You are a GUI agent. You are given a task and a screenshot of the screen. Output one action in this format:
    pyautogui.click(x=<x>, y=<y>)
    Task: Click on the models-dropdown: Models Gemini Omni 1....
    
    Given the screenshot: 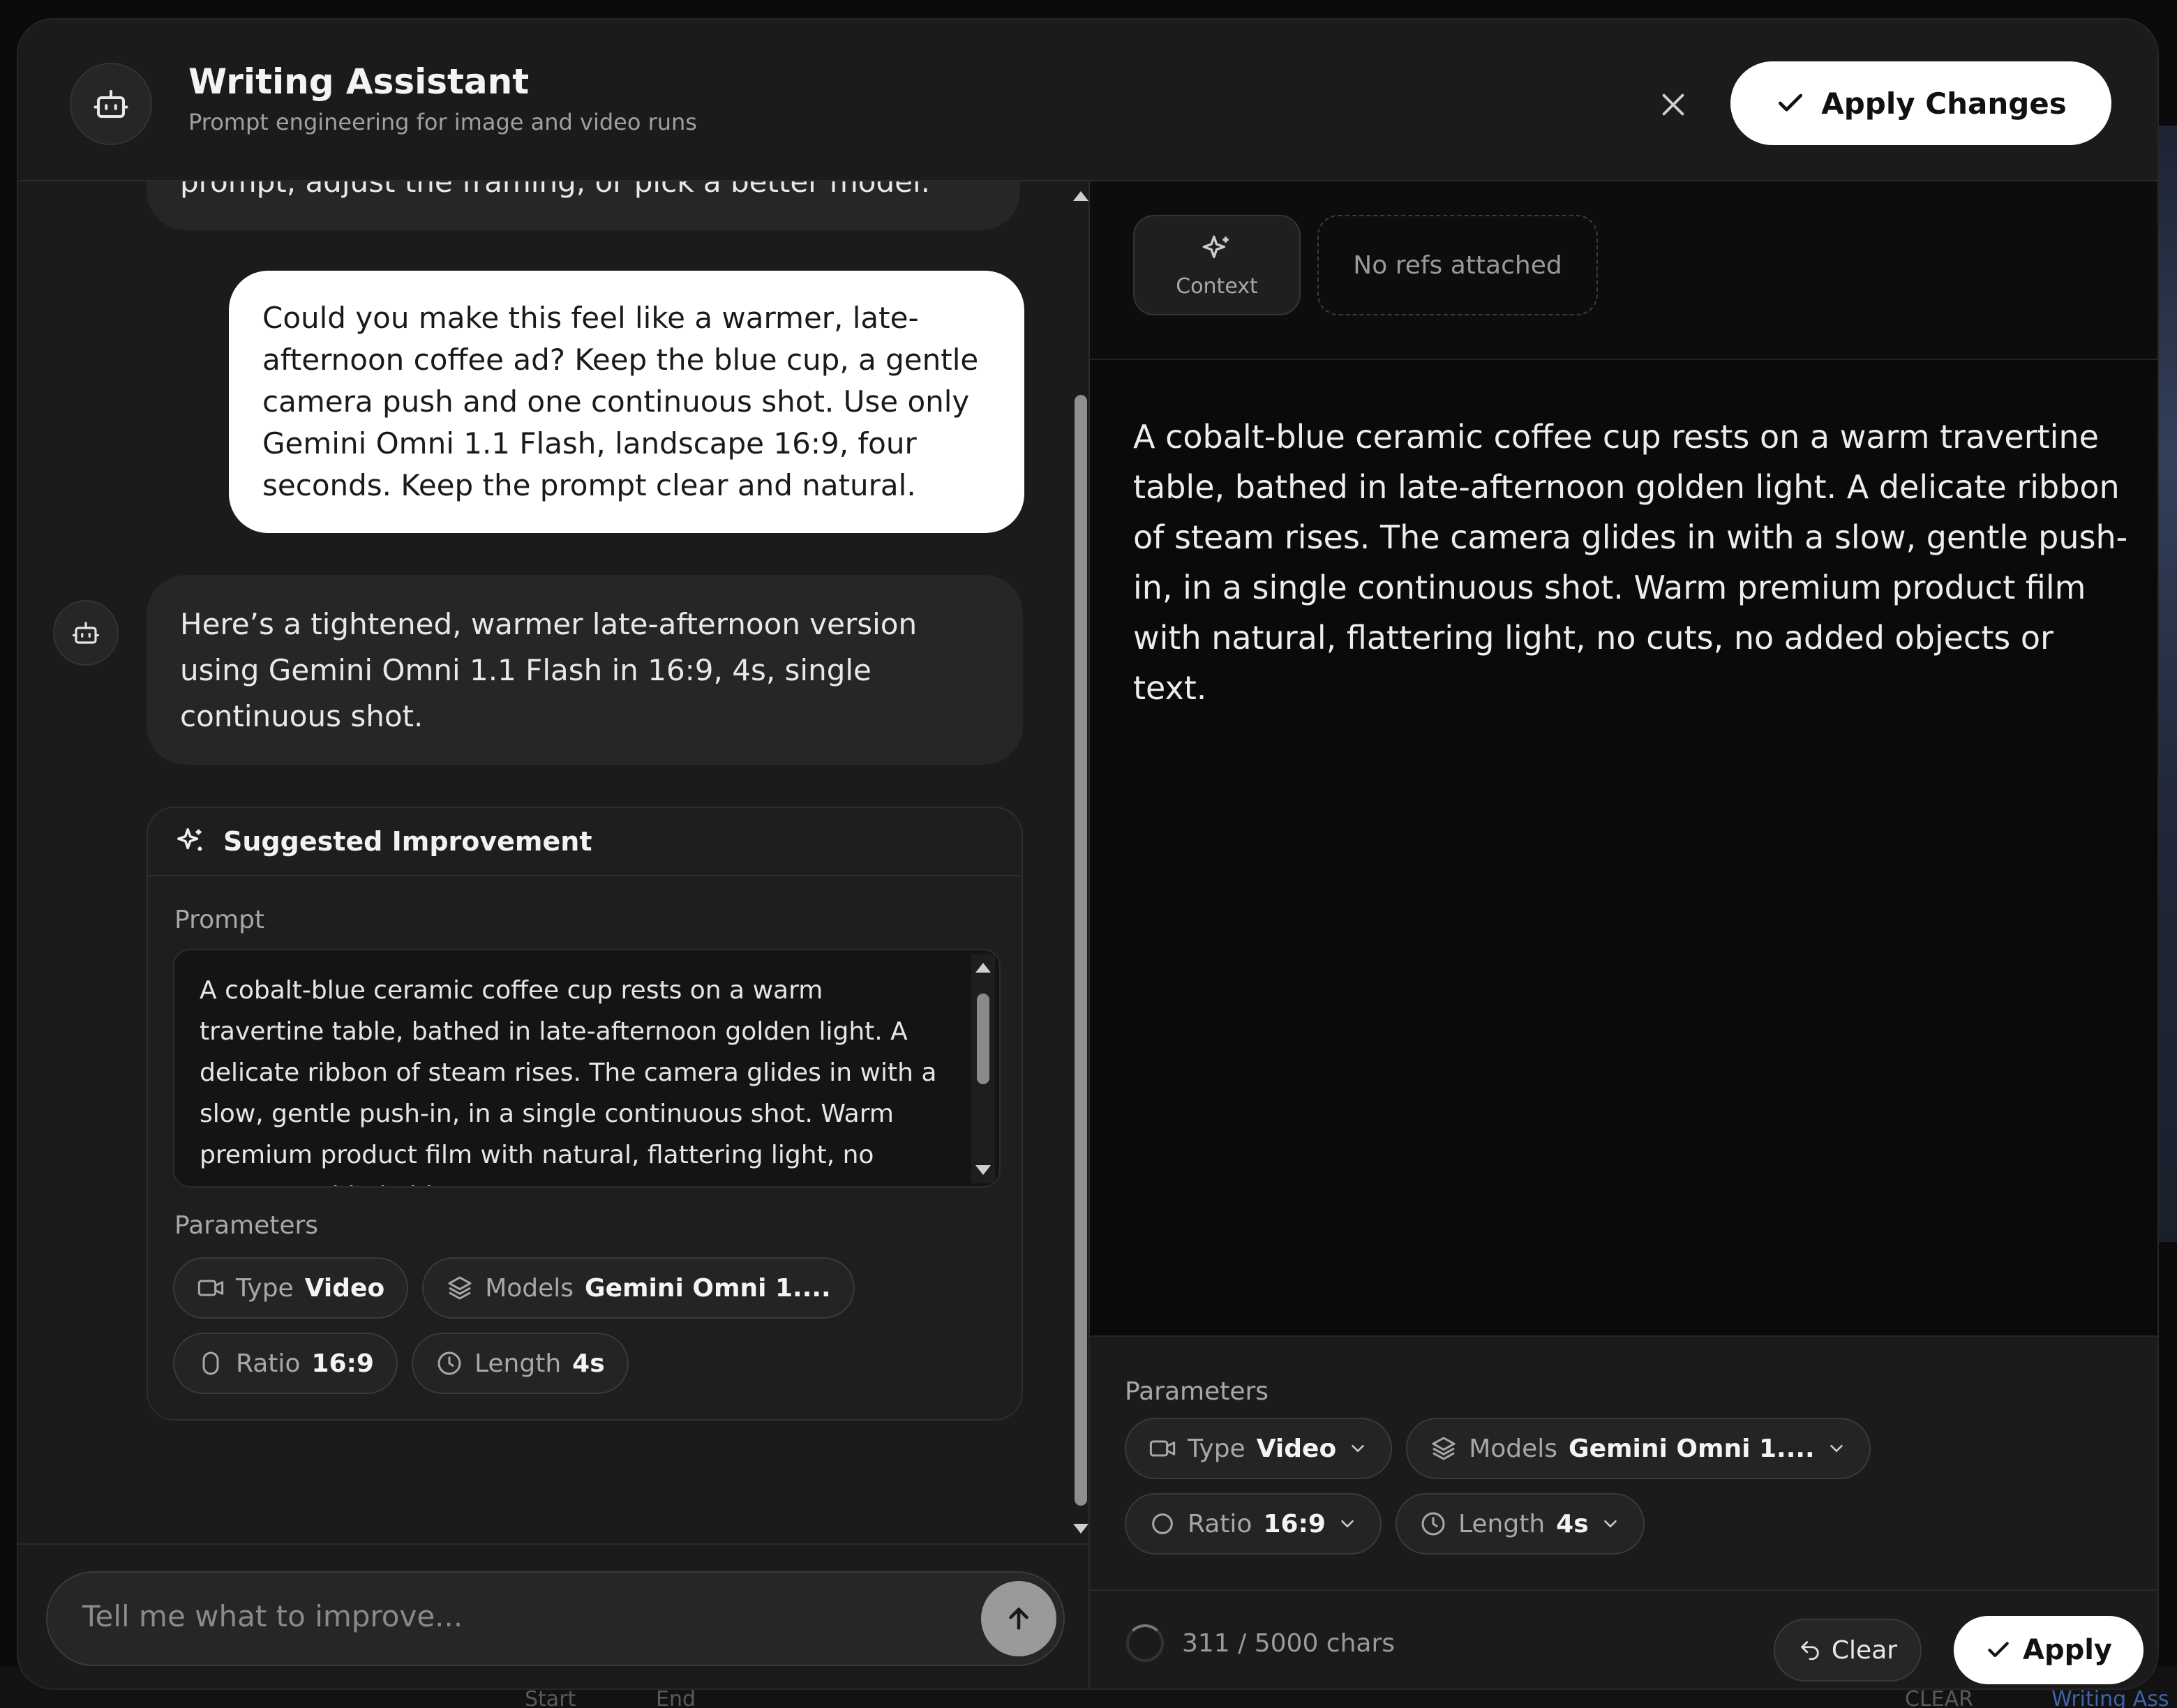 What is the action you would take?
    pyautogui.click(x=1638, y=1448)
    